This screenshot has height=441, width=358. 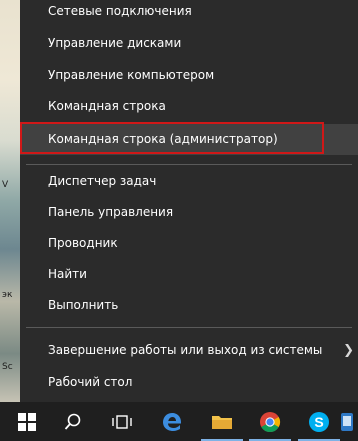 What do you see at coordinates (172, 421) in the screenshot?
I see `edge-icon` at bounding box center [172, 421].